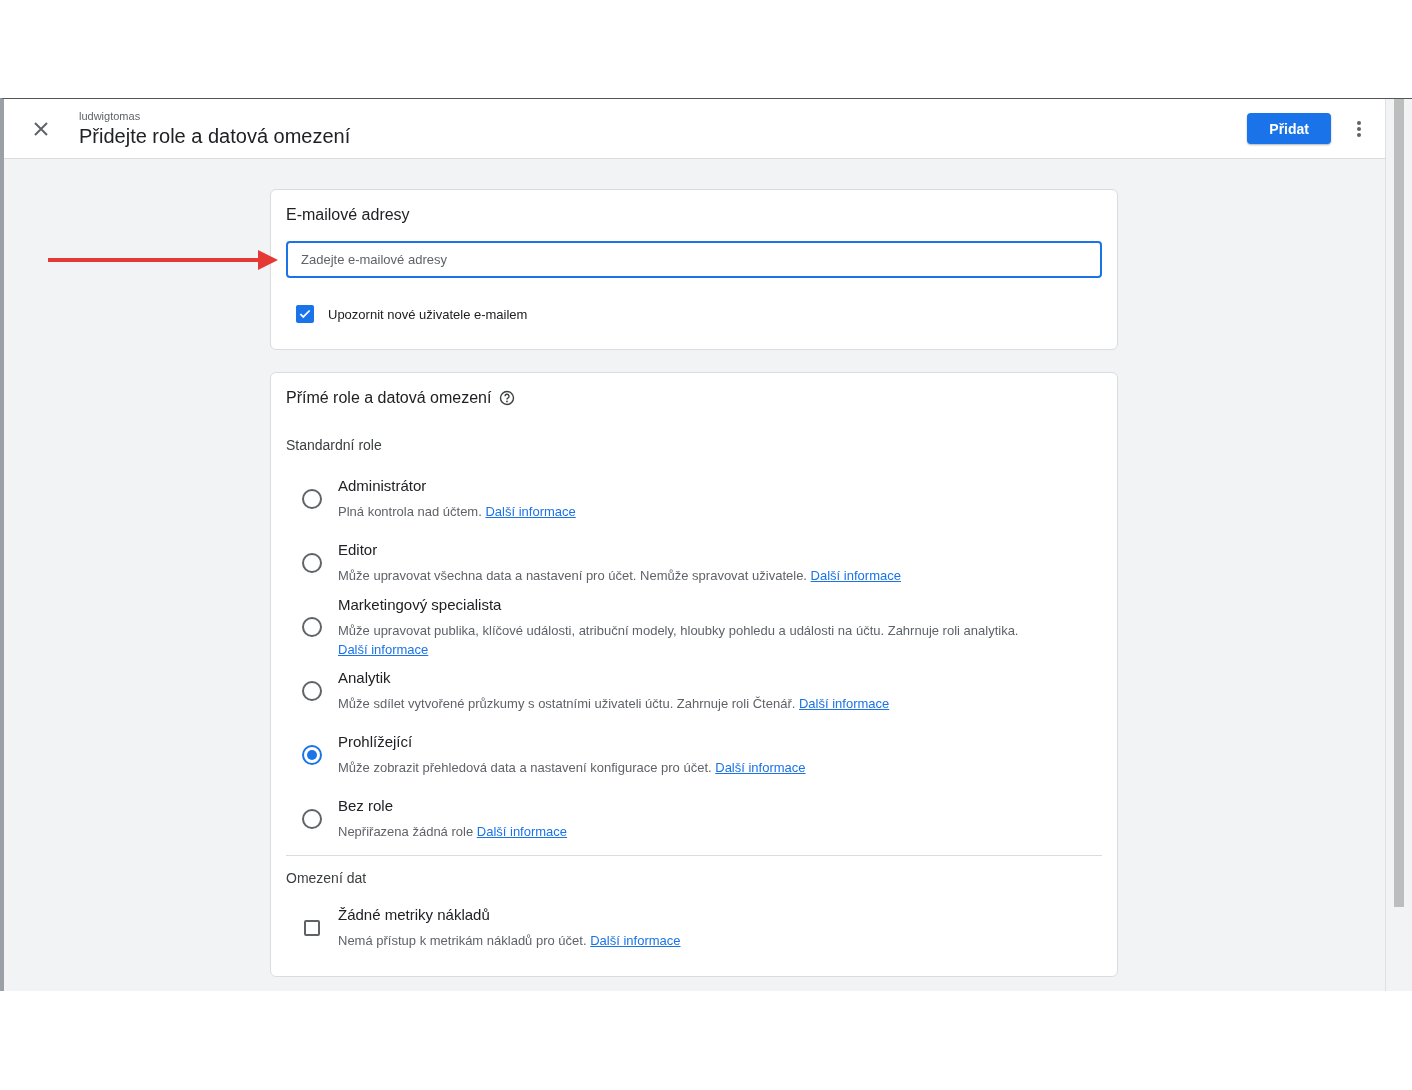 This screenshot has width=1412, height=1090. I want to click on option-title: Prohlížející, so click(376, 741).